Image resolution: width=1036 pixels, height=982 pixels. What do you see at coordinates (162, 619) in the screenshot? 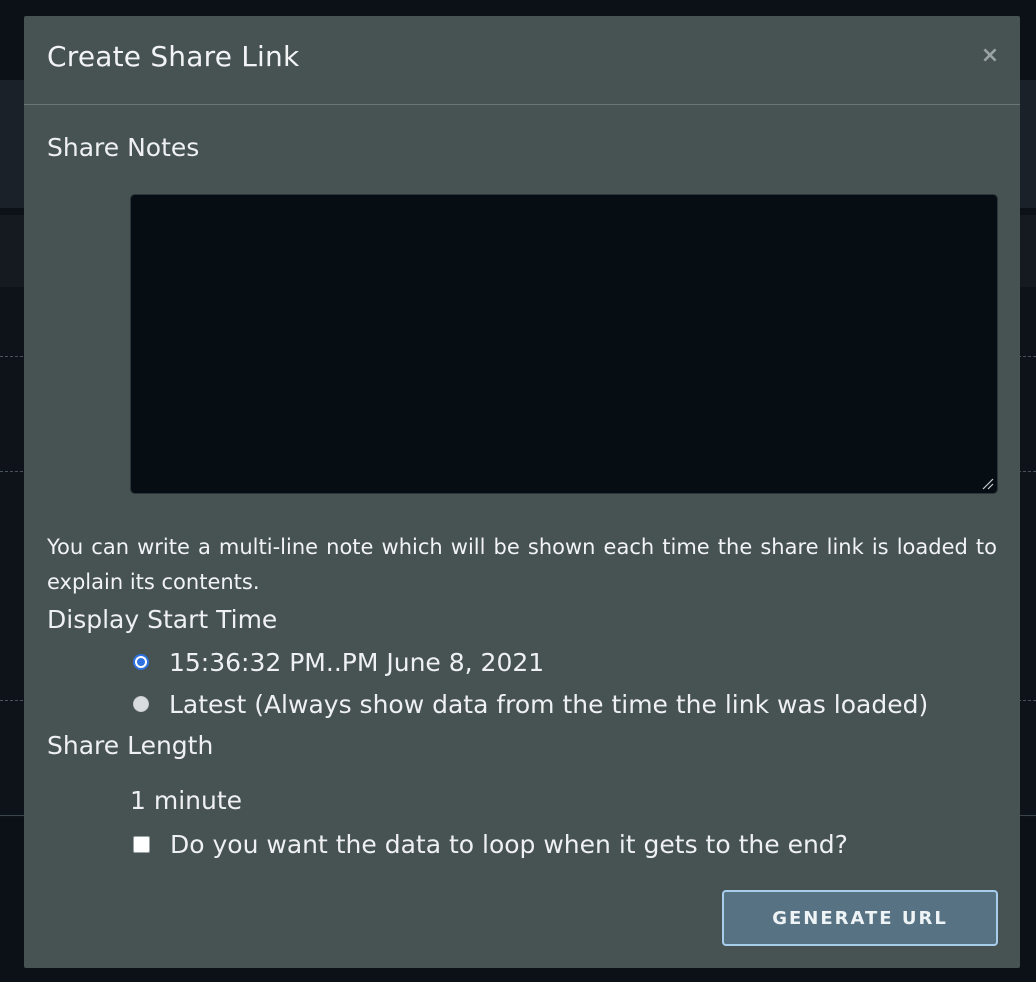
I see `display-start-time-label: Display Start Time` at bounding box center [162, 619].